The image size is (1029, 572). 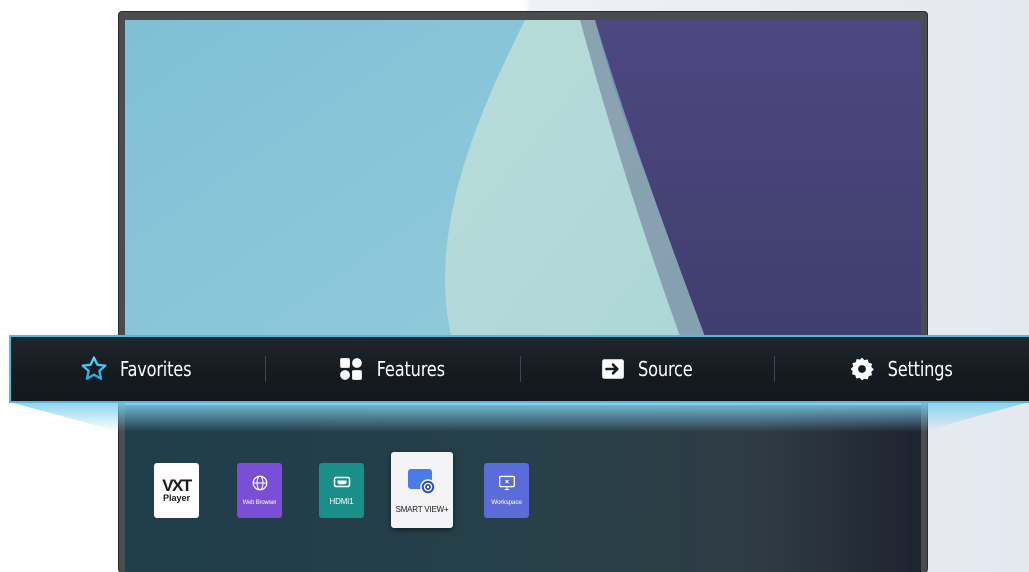 I want to click on vxt-logo-text: VXT, so click(x=177, y=485).